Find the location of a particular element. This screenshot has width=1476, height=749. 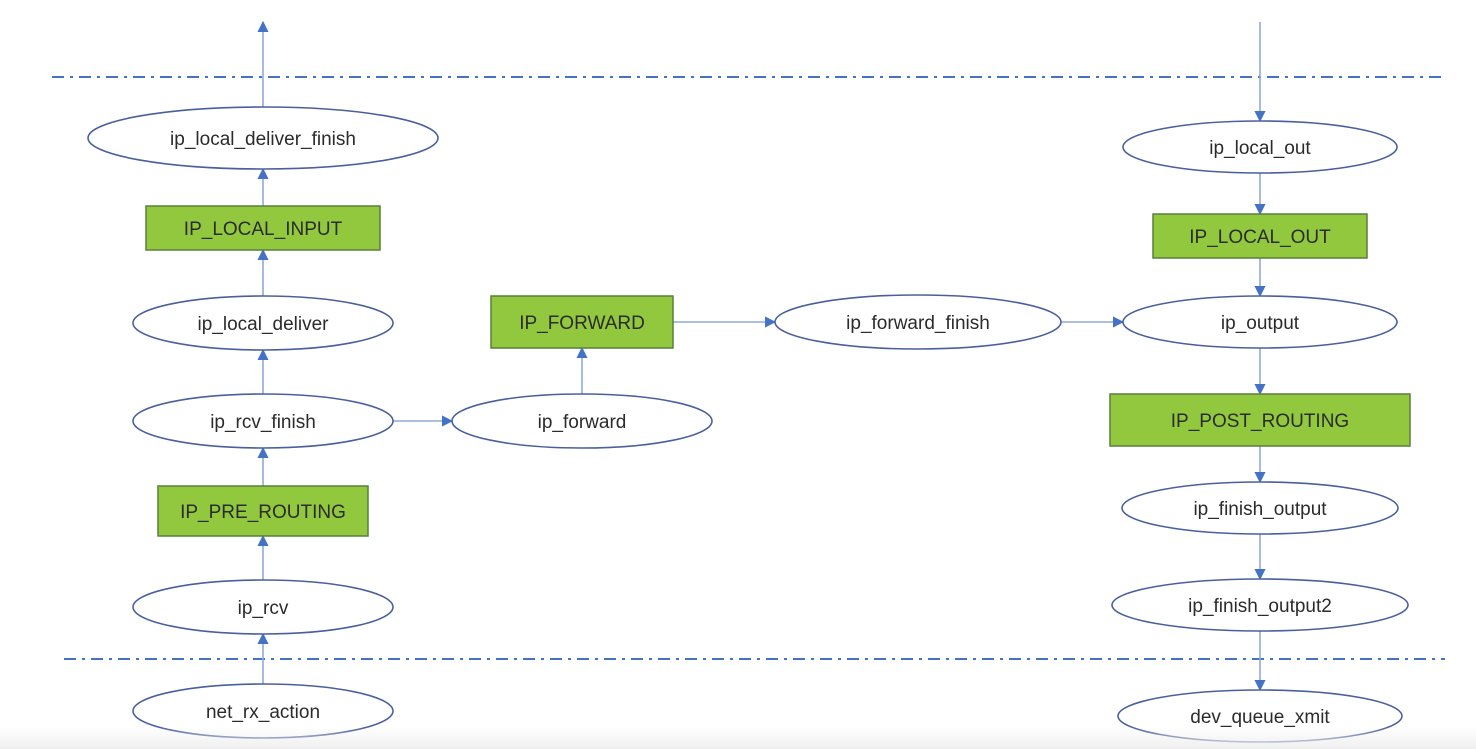

node-label: ip_finish_output2 is located at coordinates (1260, 606).